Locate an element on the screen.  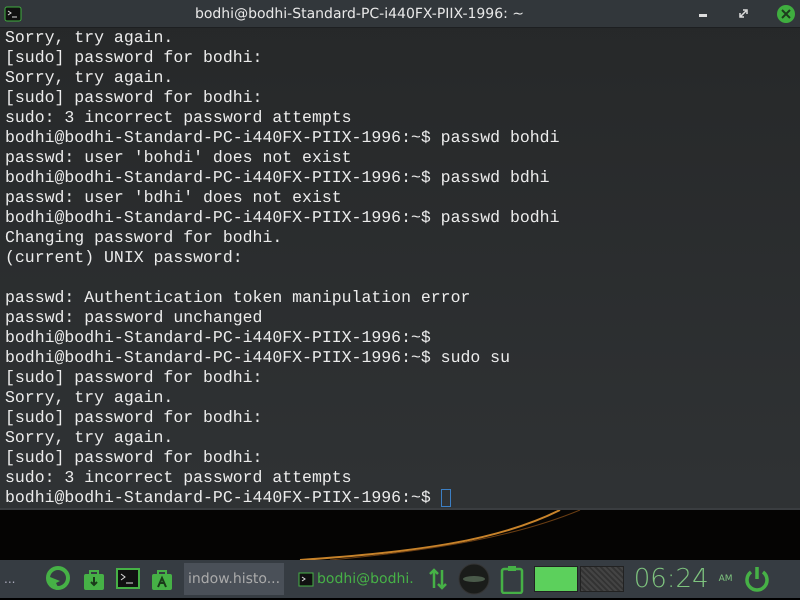
shell-prompt: bodhi@bodhi-Standard-PC-i440FX-PIIX-1996:~$ is located at coordinates (218, 498).